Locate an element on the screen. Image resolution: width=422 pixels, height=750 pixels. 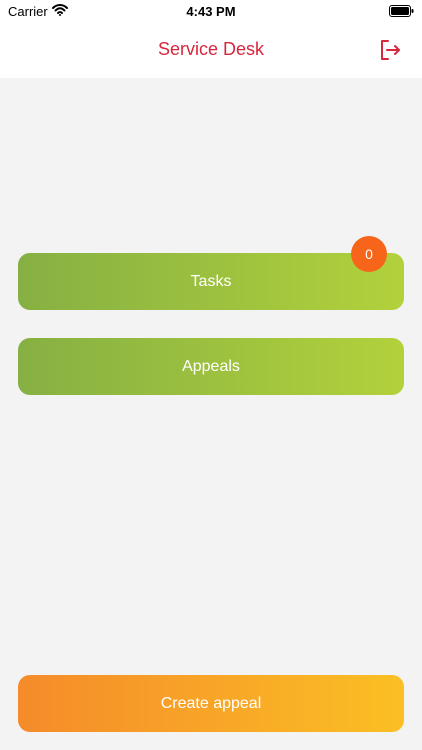
tasks-count-badge: 0 is located at coordinates (369, 254).